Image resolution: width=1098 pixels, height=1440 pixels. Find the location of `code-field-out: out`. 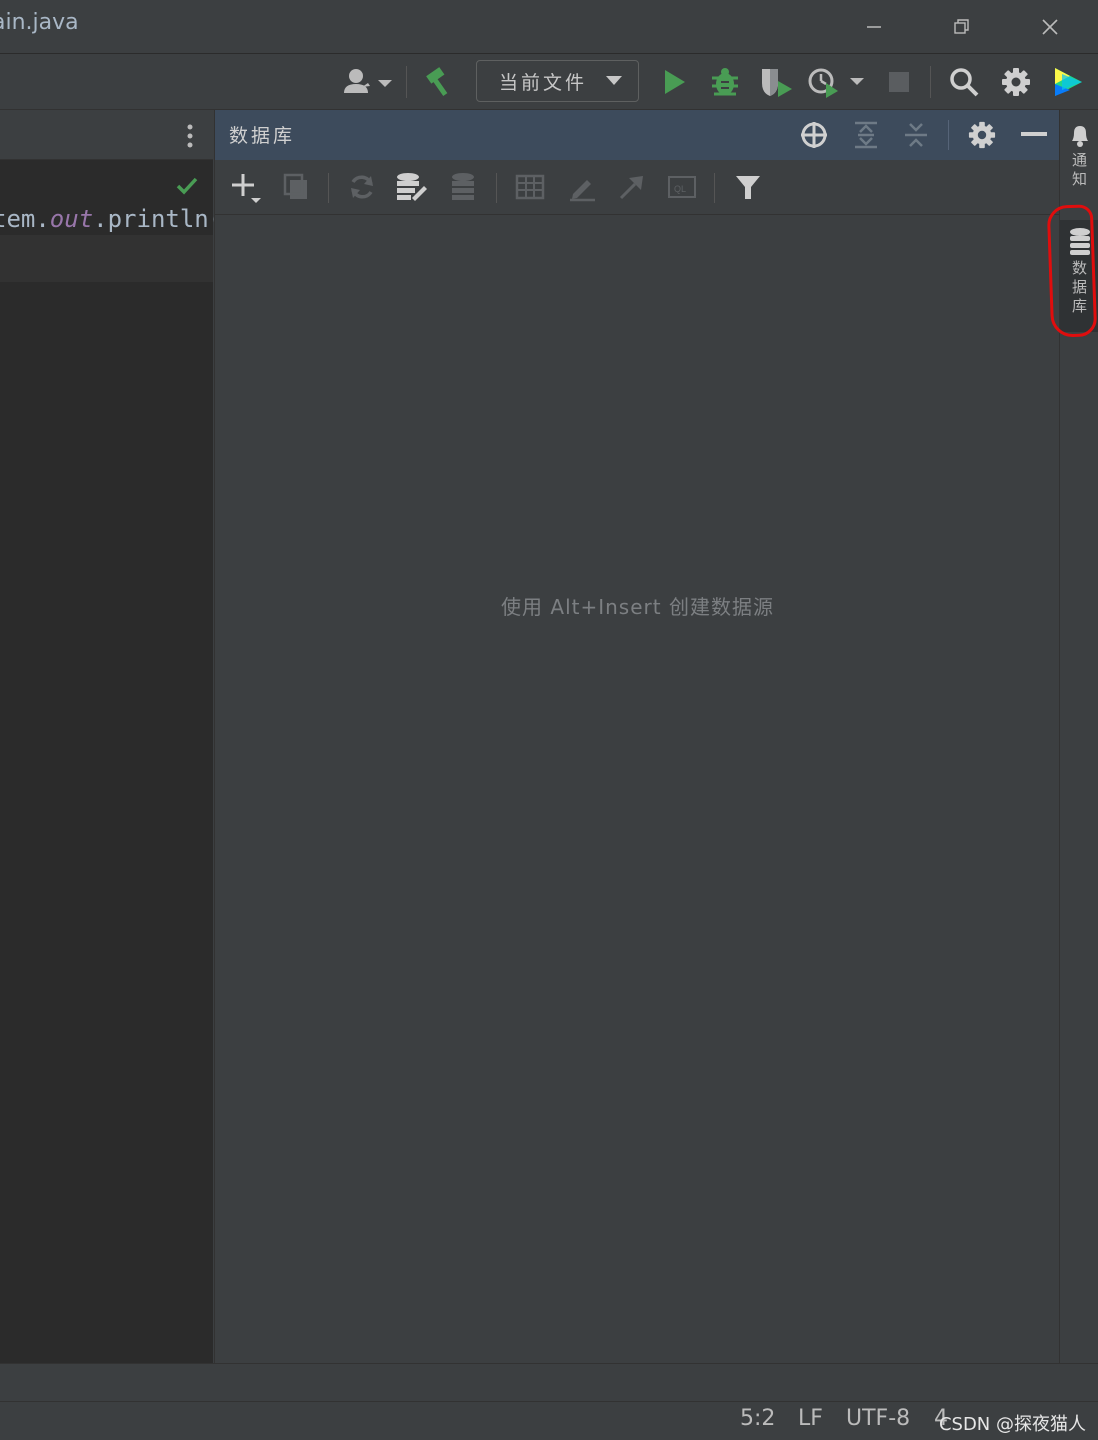

code-field-out: out is located at coordinates (71, 219).